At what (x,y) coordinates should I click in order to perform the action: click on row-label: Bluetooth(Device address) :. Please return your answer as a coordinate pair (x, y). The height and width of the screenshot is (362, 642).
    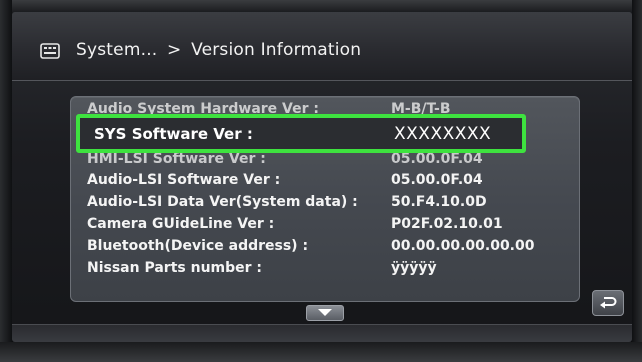
    Looking at the image, I should click on (198, 246).